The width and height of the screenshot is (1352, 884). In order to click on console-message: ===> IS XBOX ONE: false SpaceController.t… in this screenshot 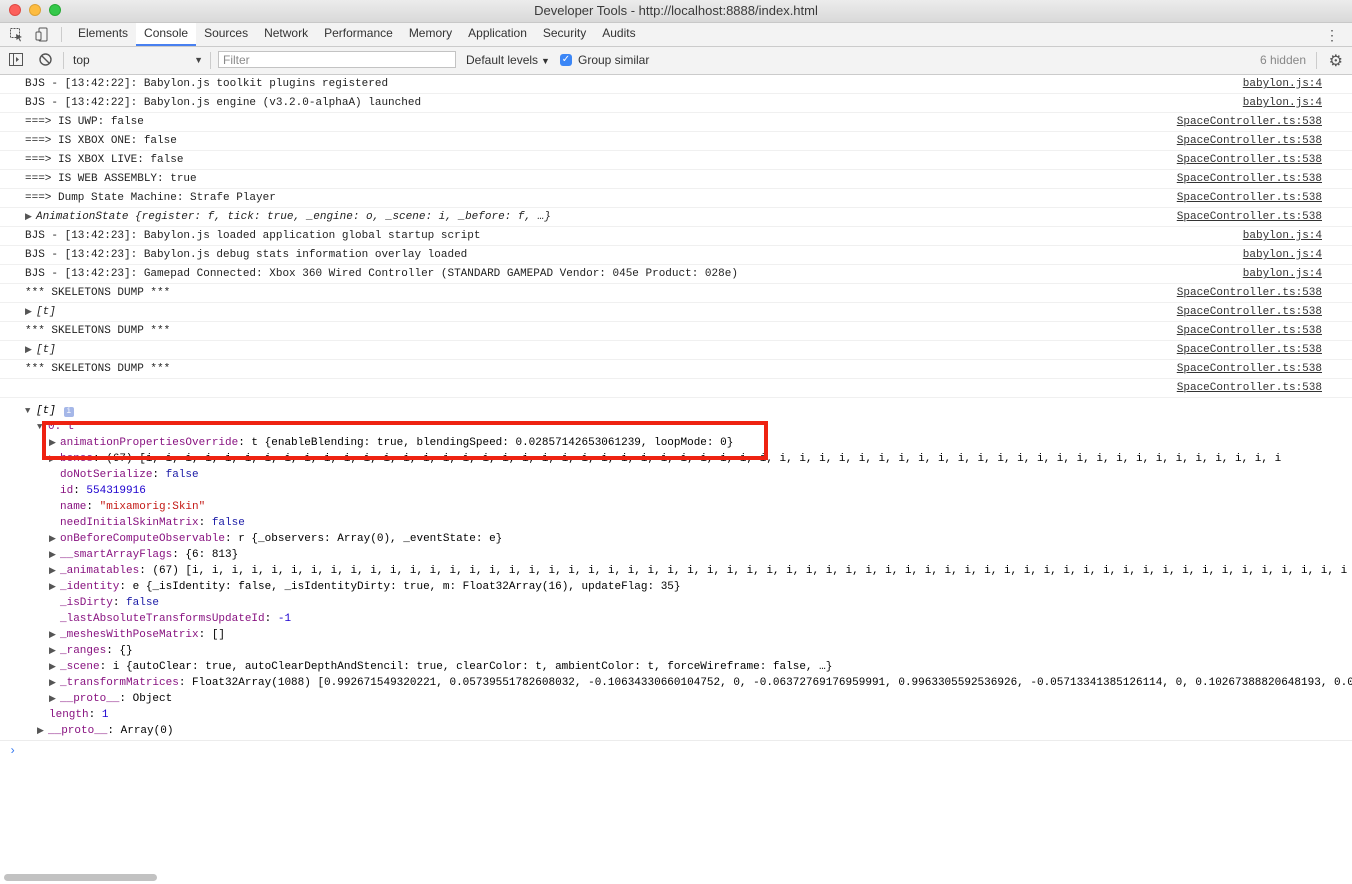, I will do `click(676, 141)`.